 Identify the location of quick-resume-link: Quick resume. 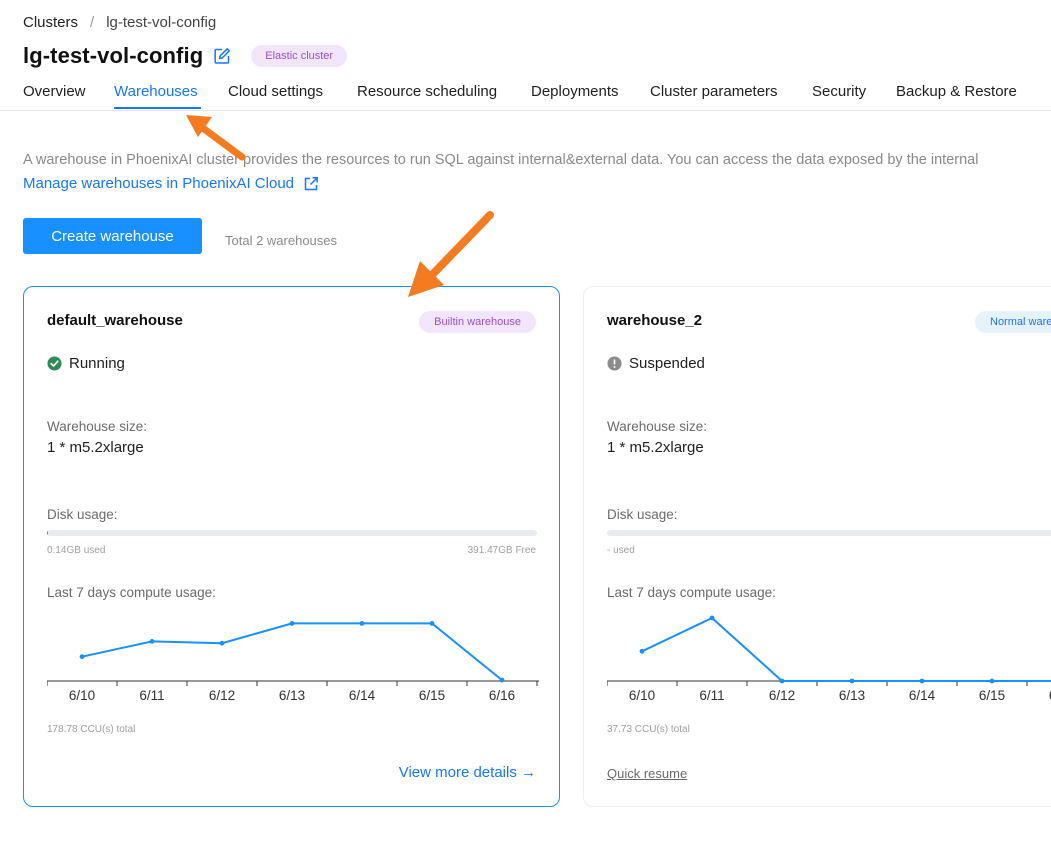
(647, 773).